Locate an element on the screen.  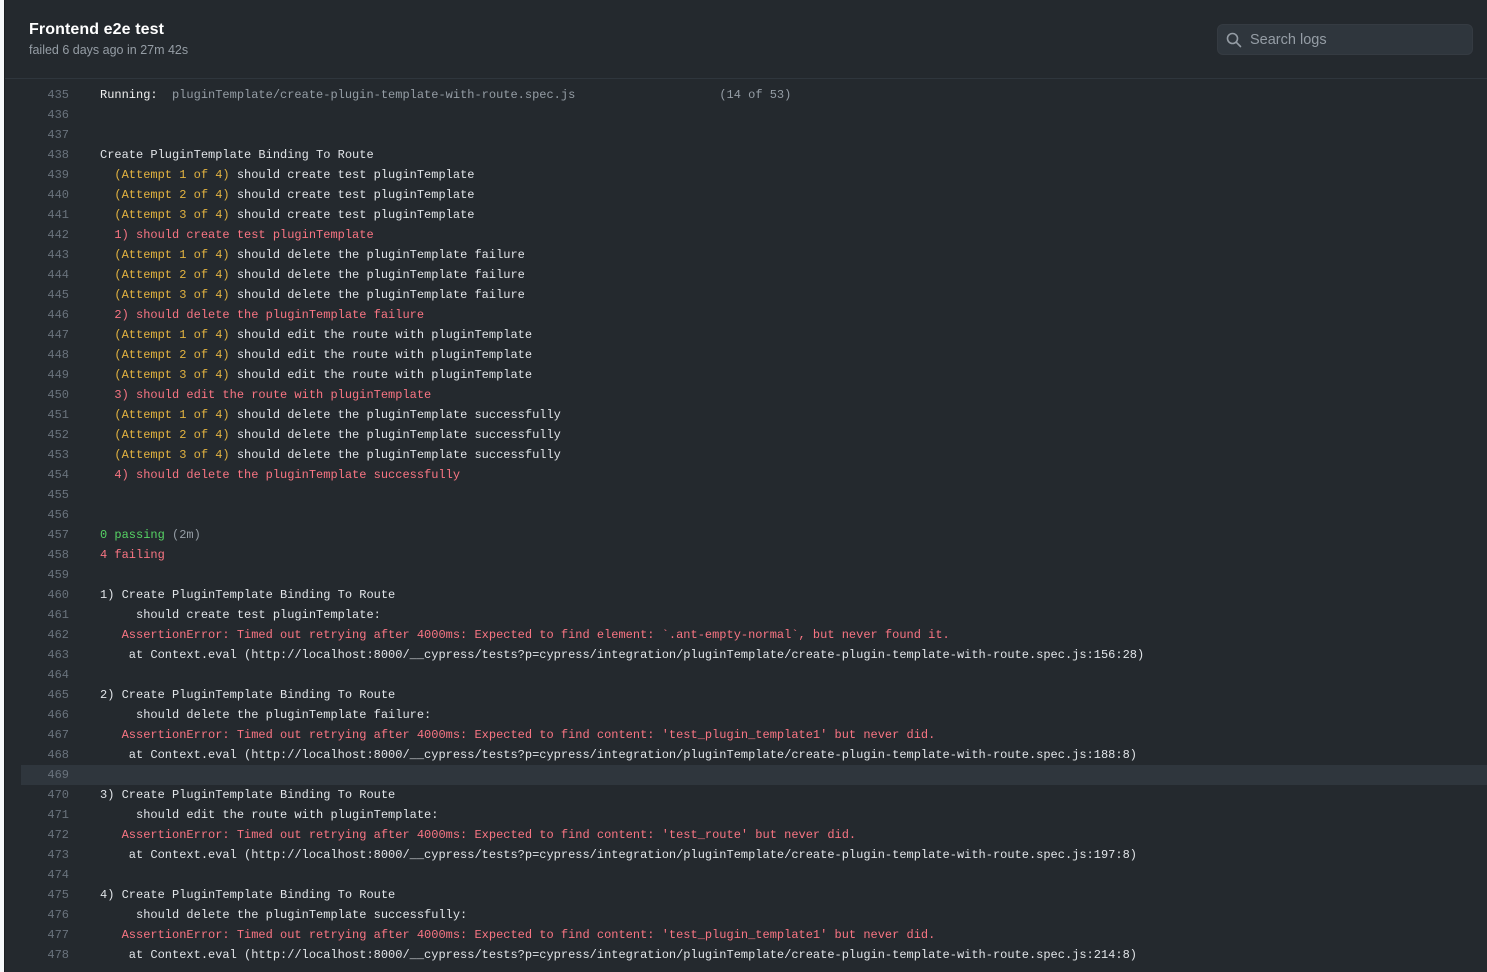
line-number: 454 is located at coordinates (45, 475).